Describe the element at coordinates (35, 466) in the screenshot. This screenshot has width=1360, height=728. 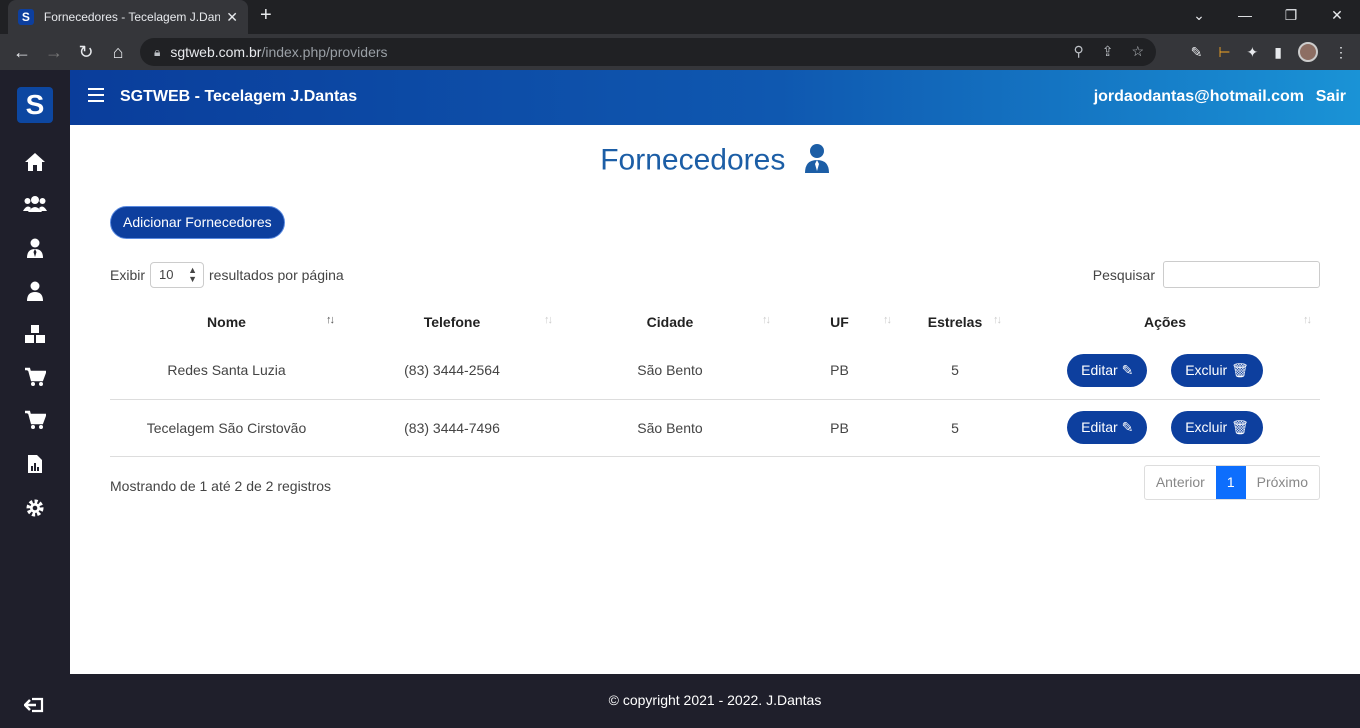
I see `report-icon` at that location.